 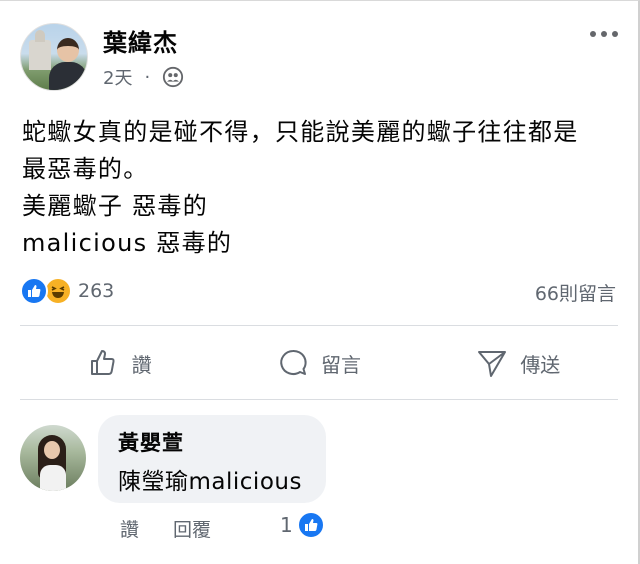 I want to click on comment-reply-button: 回覆, so click(x=192, y=528).